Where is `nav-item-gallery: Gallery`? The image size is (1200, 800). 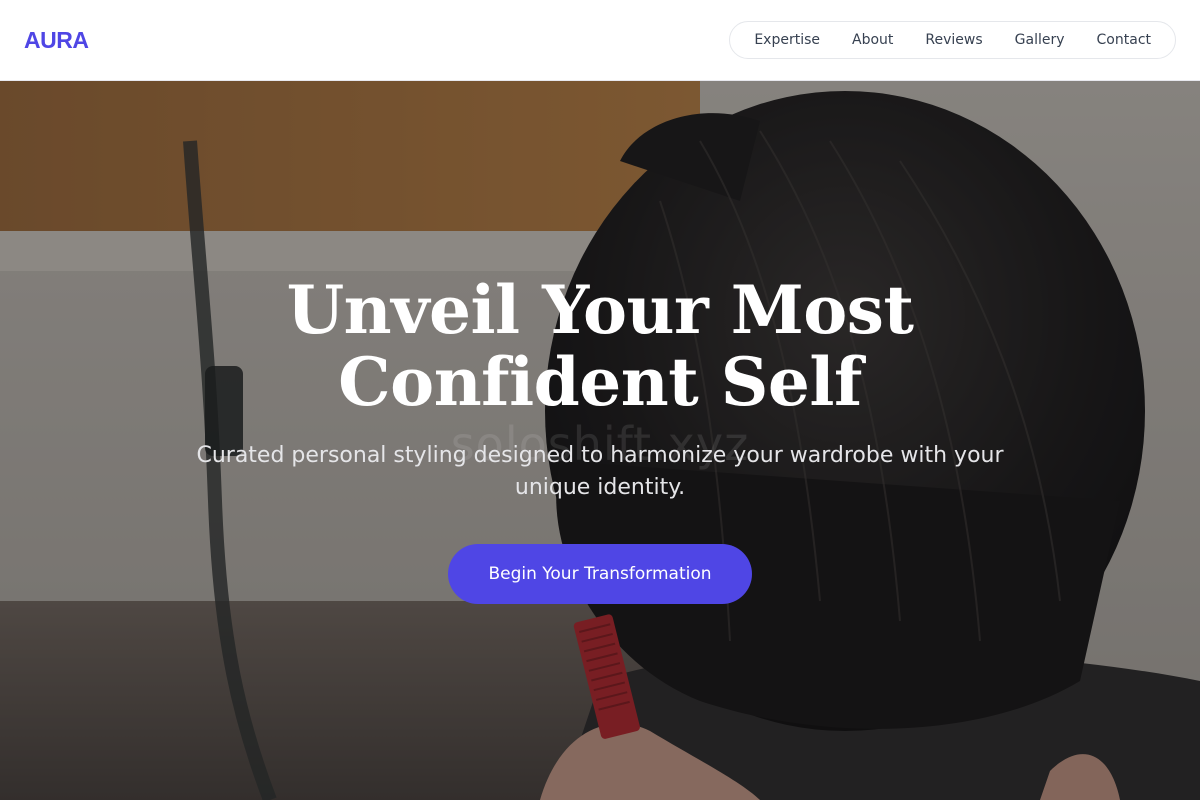 nav-item-gallery: Gallery is located at coordinates (1040, 40).